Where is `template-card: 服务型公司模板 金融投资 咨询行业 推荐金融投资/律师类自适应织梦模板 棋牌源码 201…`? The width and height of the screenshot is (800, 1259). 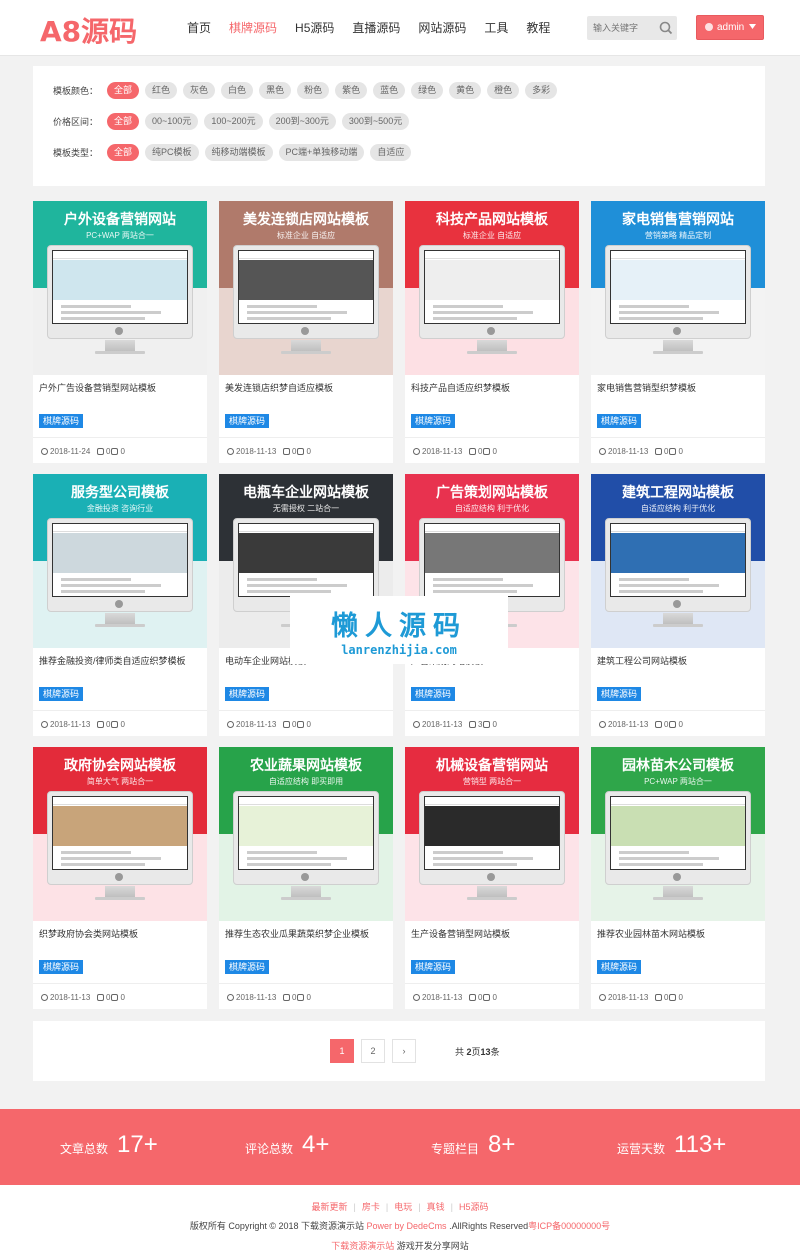
template-card: 服务型公司模板 金融投资 咨询行业 推荐金融投资/律师类自适应织梦模板 棋牌源码 201… is located at coordinates (120, 605).